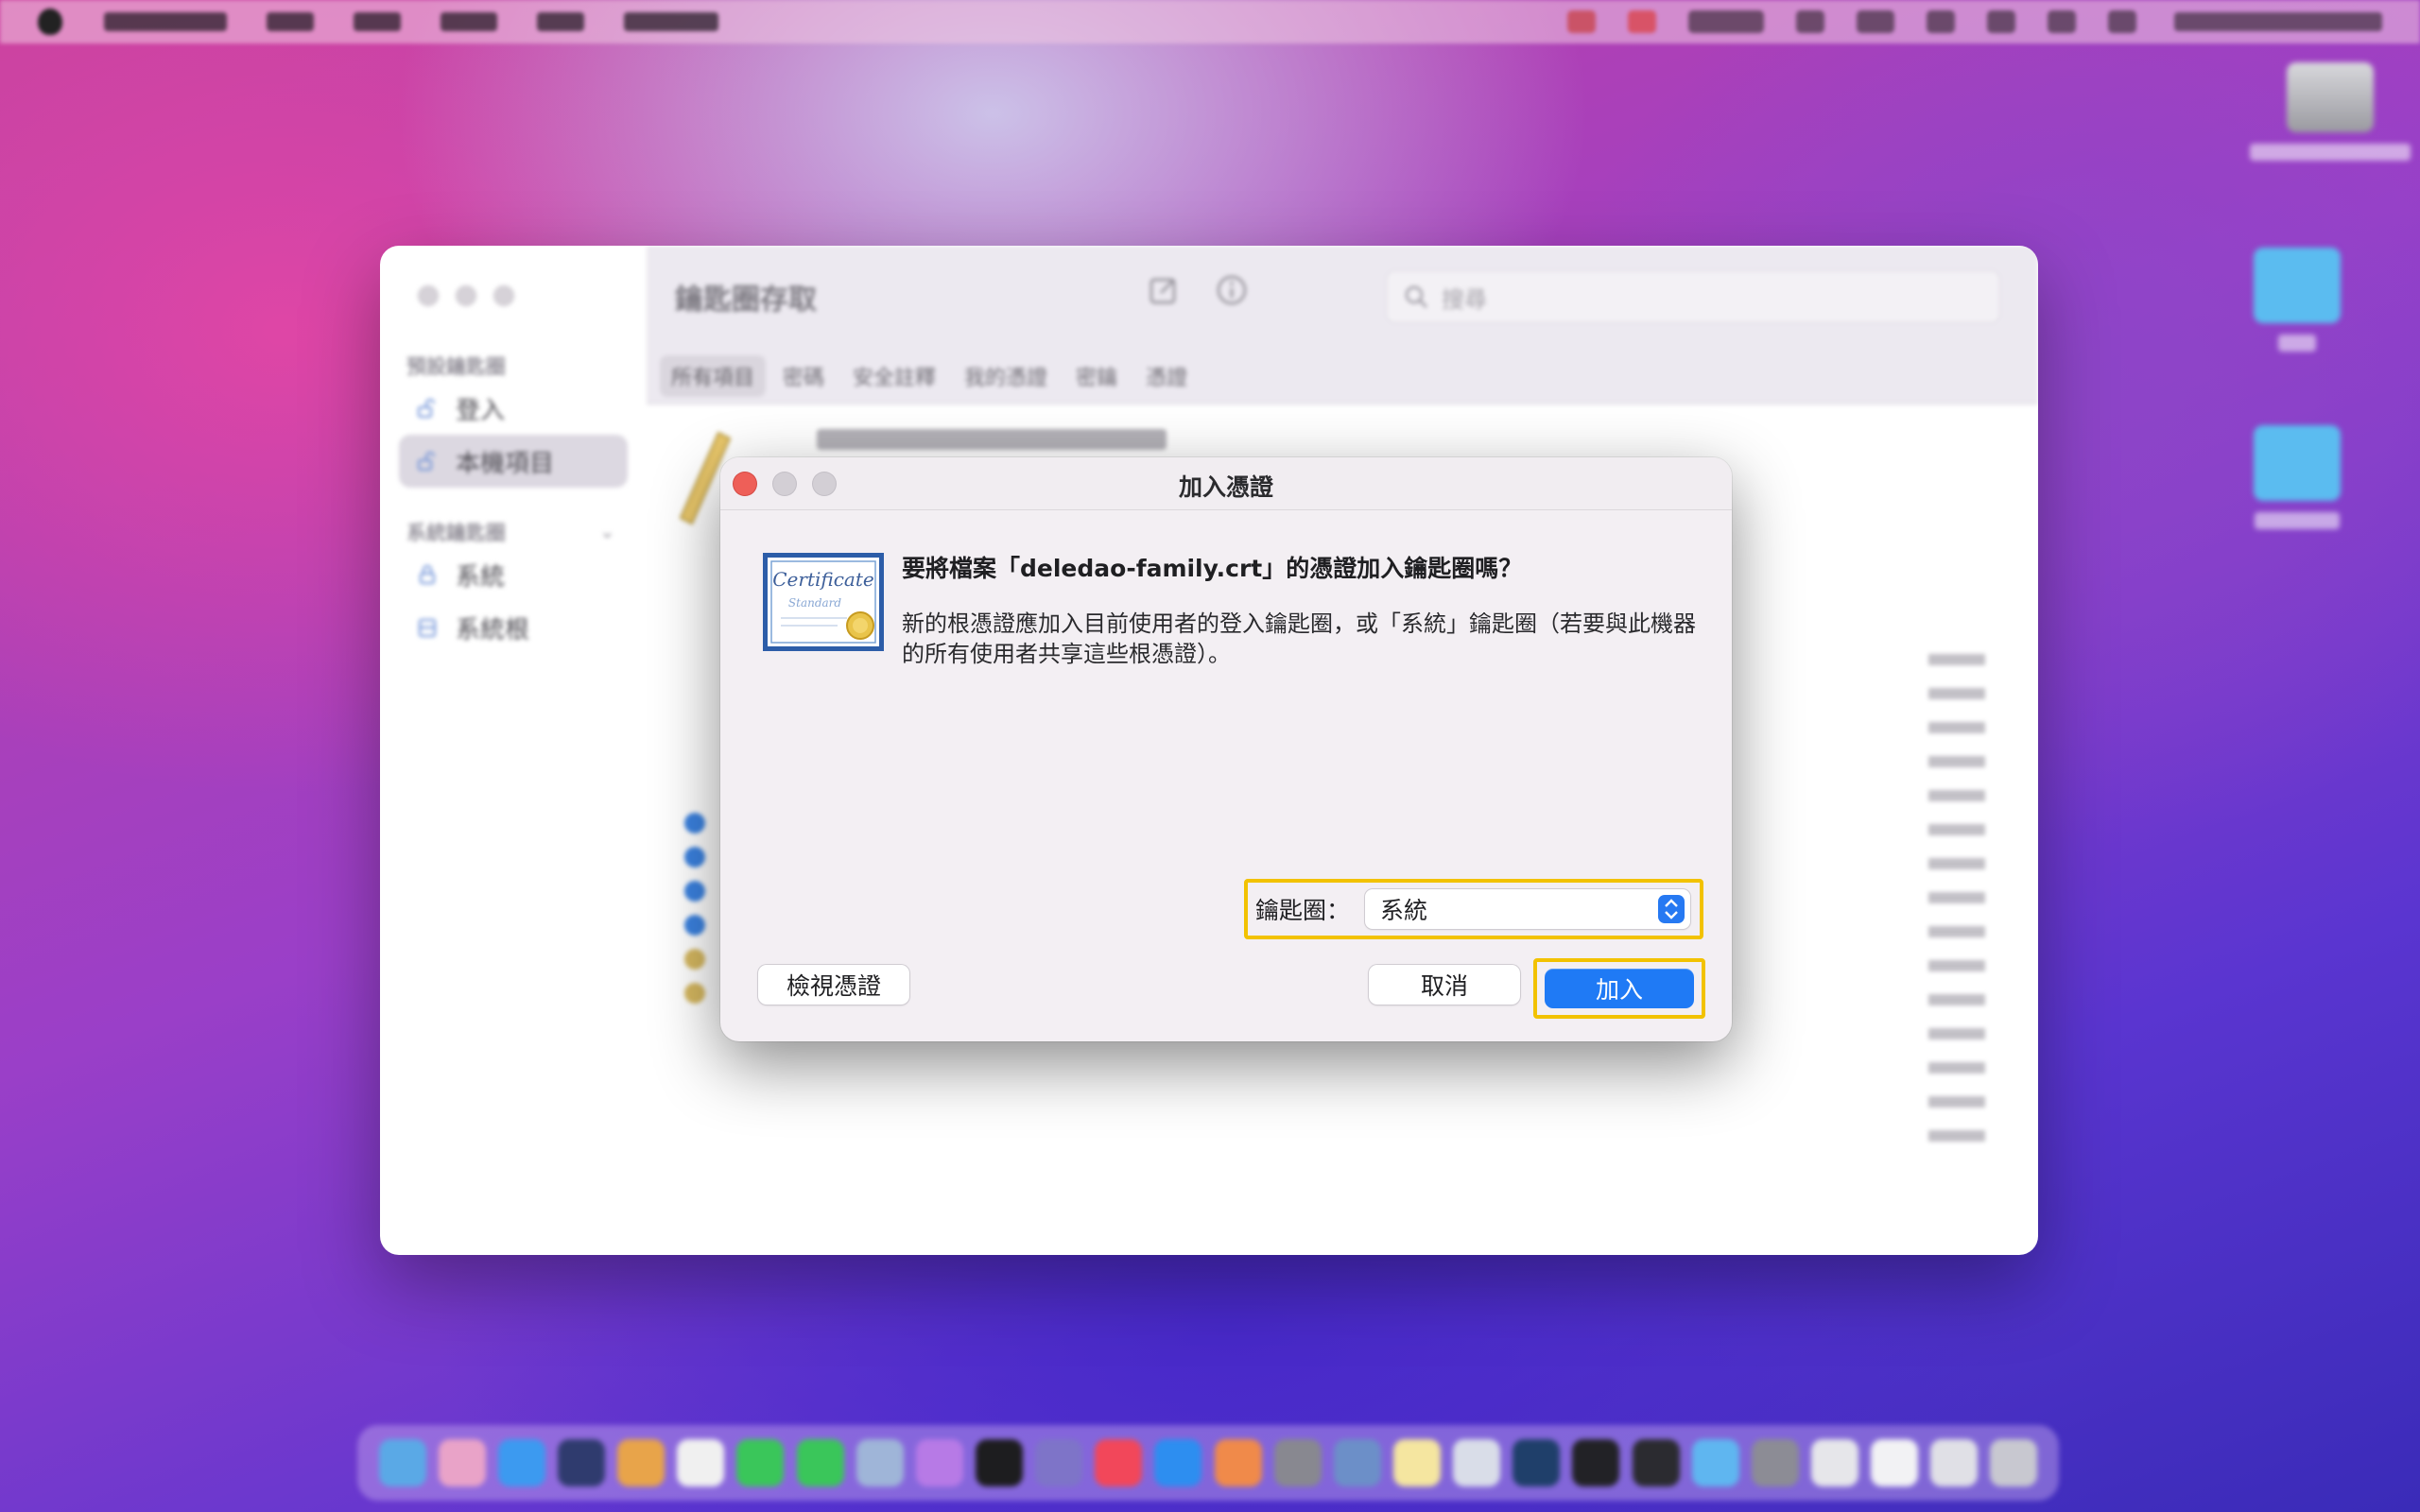 The image size is (2420, 1512). What do you see at coordinates (2278, 21) in the screenshot?
I see `menu-clock` at bounding box center [2278, 21].